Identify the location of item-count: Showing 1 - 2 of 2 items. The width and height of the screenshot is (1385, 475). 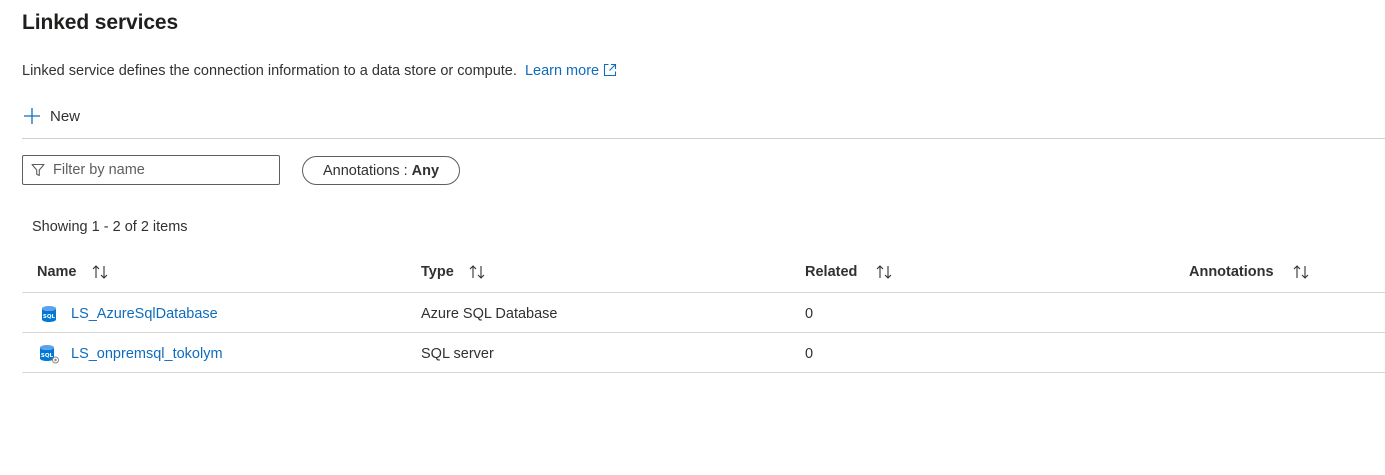
(110, 227).